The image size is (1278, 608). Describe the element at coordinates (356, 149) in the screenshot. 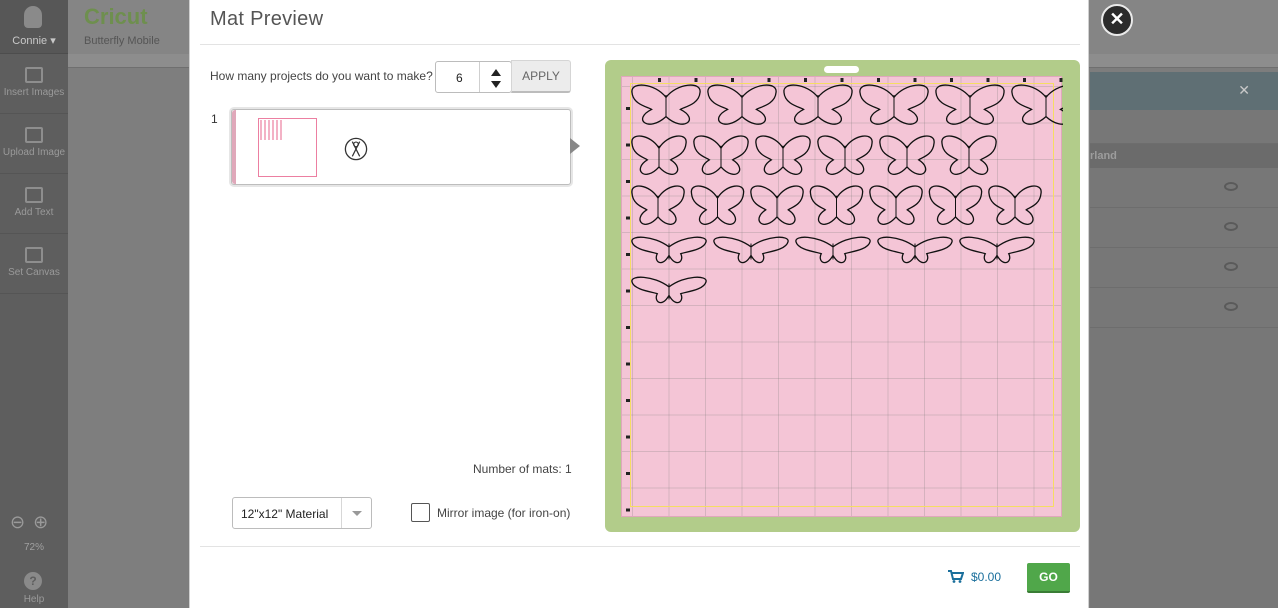

I see `fine-point-blade-icon` at that location.